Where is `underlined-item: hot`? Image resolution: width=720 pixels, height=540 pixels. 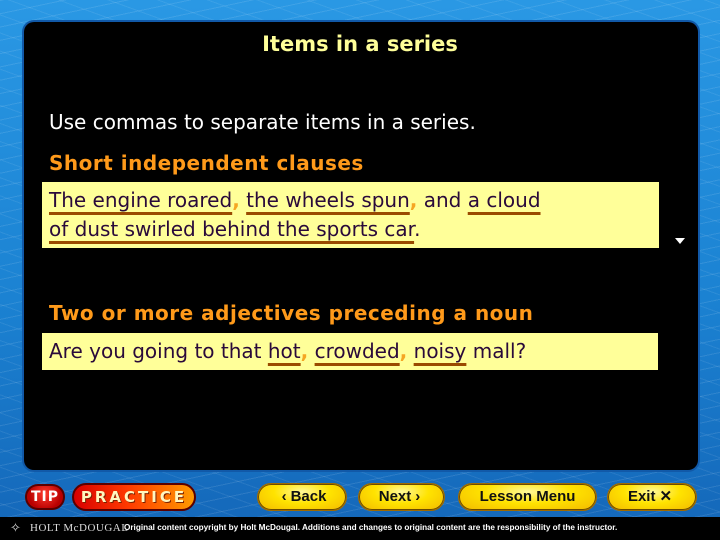
underlined-item: hot is located at coordinates (284, 351).